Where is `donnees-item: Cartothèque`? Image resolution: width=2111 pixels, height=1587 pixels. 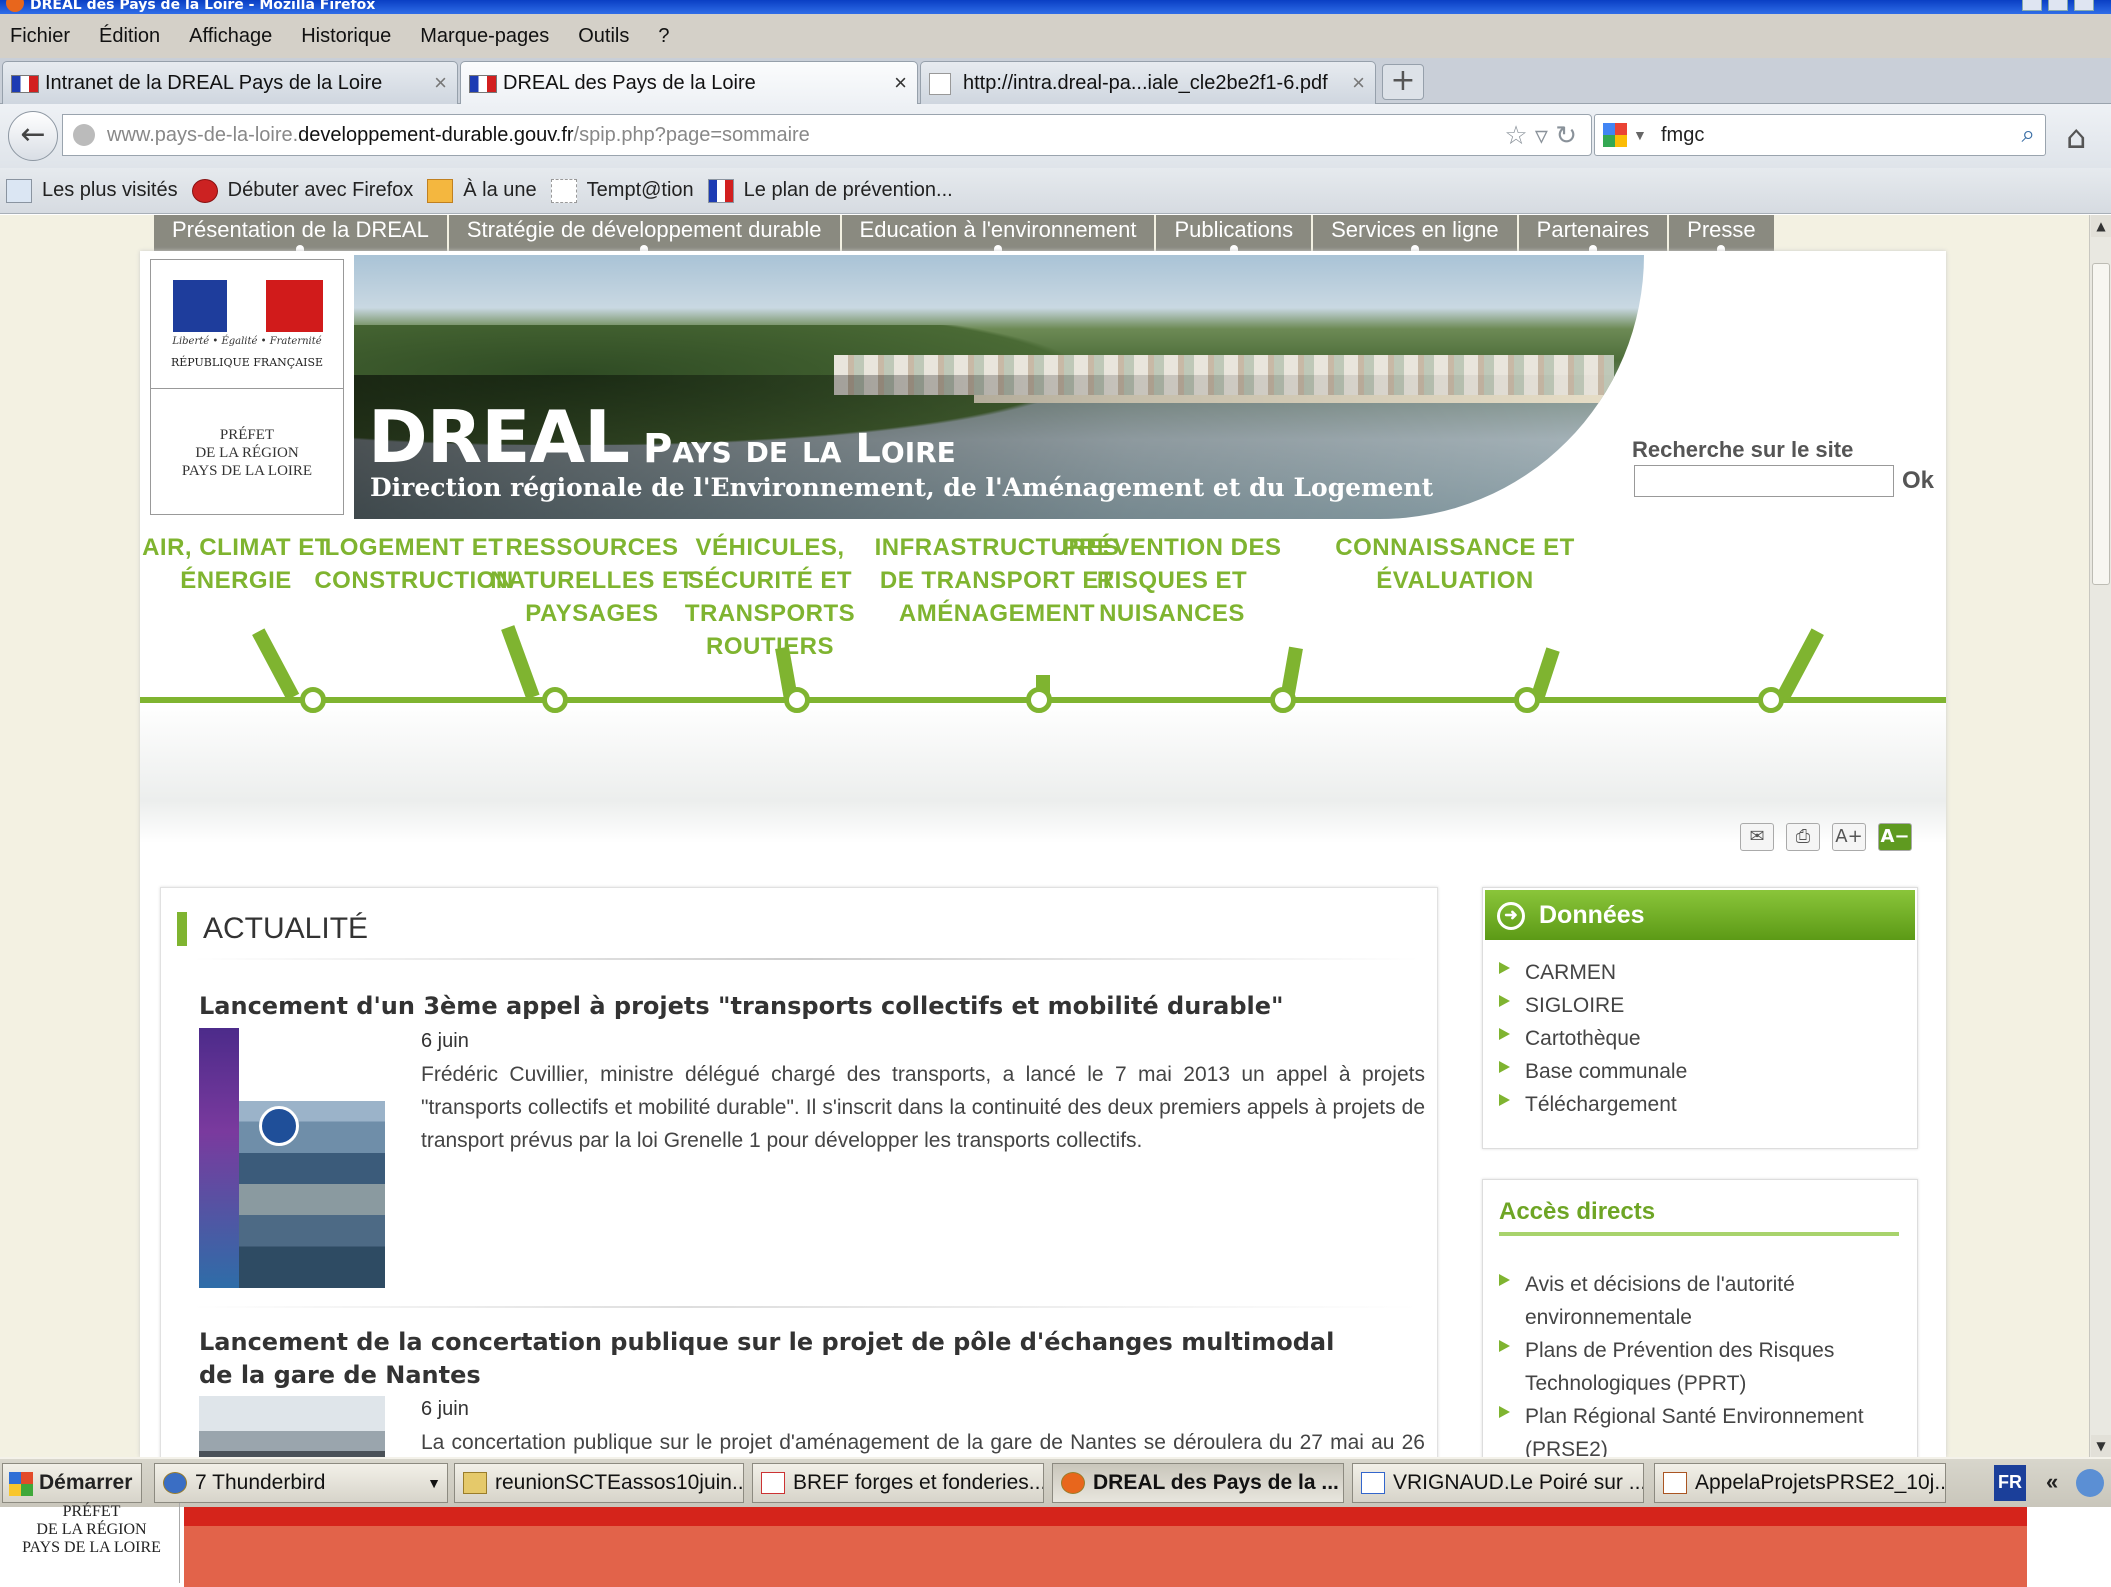
donnees-item: Cartothèque is located at coordinates (1592, 1038).